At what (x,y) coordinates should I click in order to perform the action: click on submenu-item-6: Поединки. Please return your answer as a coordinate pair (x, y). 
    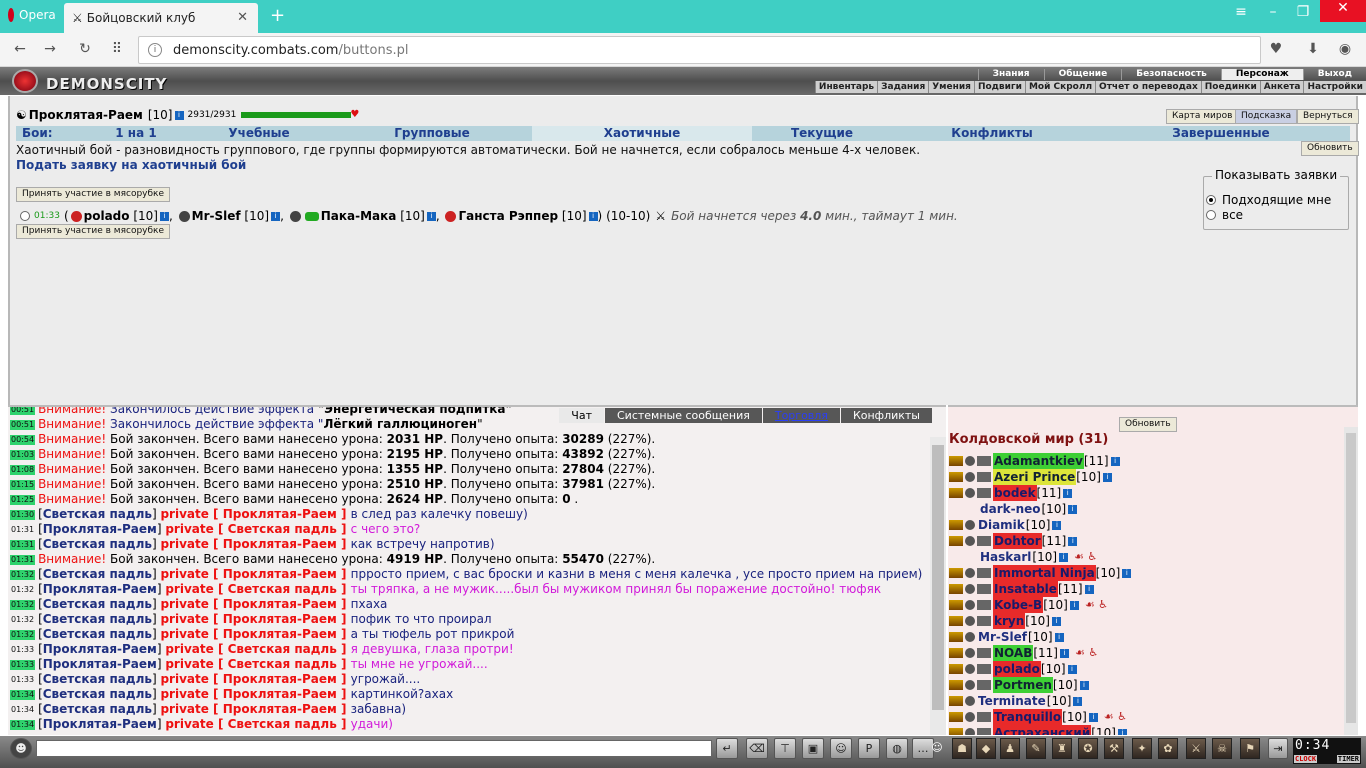
    Looking at the image, I should click on (1230, 87).